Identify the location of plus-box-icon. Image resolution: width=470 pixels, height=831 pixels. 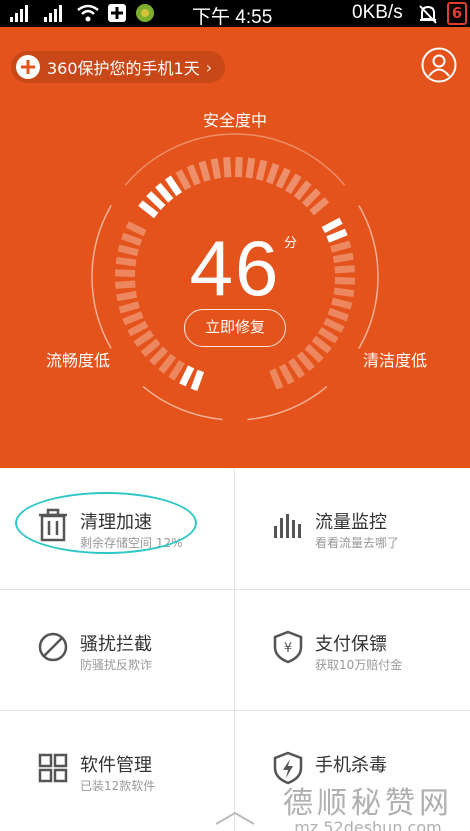
(117, 13).